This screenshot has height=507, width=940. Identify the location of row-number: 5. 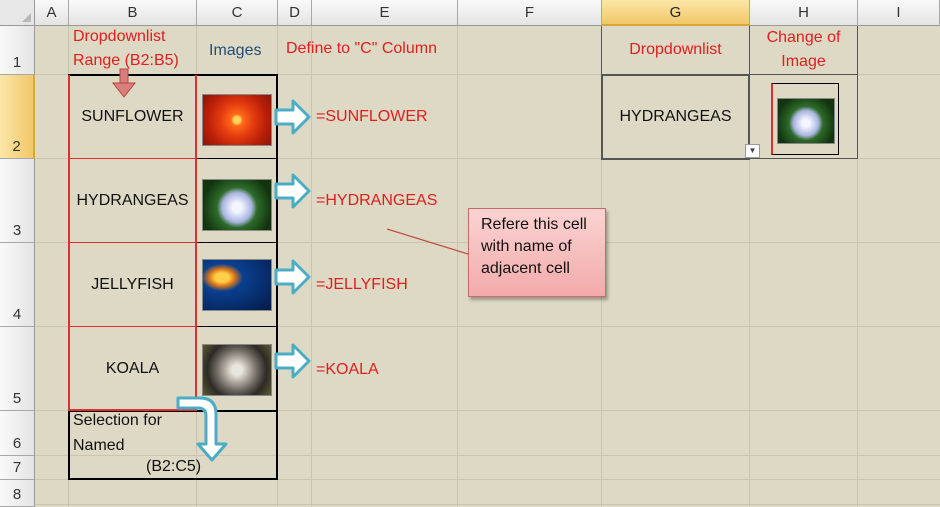
(17, 398).